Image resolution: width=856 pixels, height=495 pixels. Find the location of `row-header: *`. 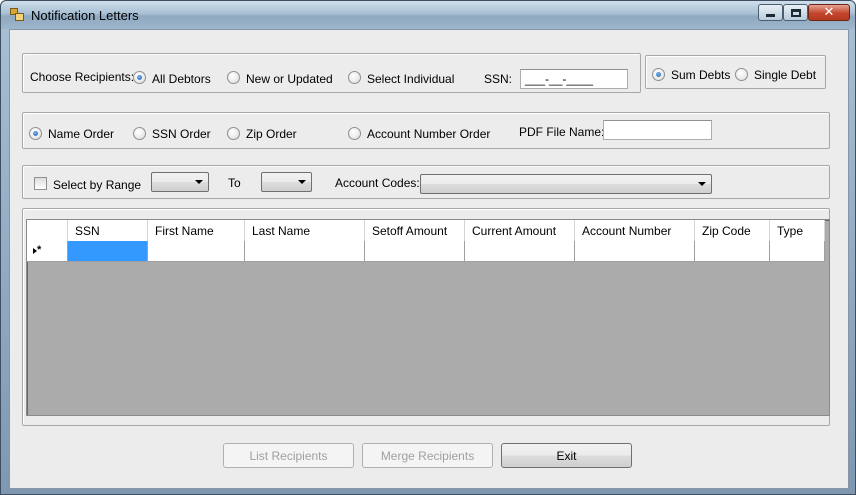

row-header: * is located at coordinates (47, 251).